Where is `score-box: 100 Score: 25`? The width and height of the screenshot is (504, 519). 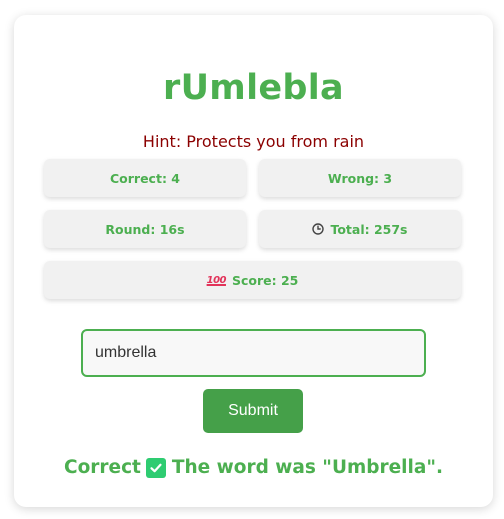
score-box: 100 Score: 25 is located at coordinates (252, 280).